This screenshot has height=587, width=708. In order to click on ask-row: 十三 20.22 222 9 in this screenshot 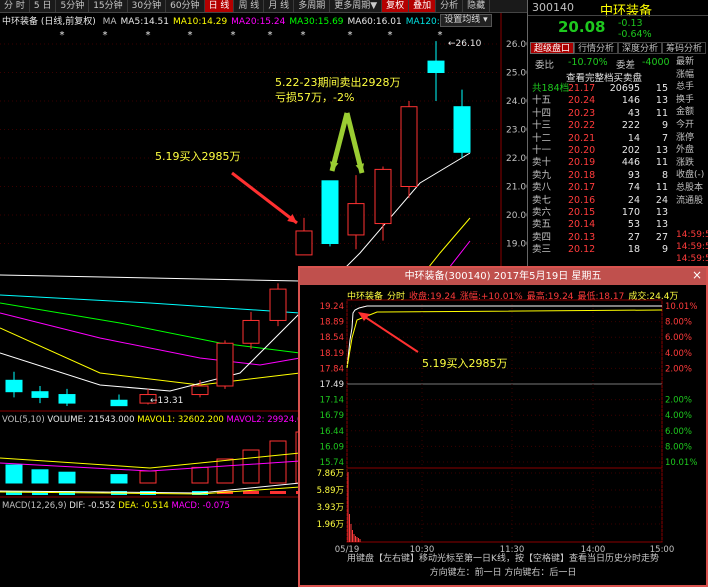, I will do `click(599, 125)`.